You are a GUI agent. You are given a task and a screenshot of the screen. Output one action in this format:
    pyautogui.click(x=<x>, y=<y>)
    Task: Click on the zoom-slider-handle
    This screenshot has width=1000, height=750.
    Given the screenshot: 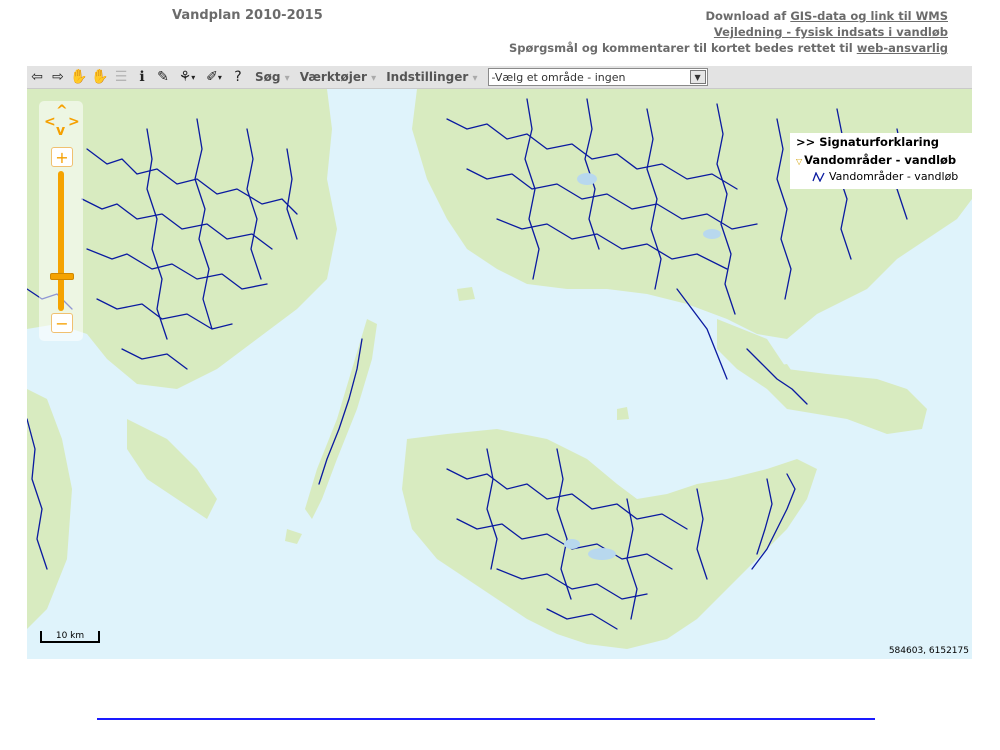 What is the action you would take?
    pyautogui.click(x=62, y=276)
    